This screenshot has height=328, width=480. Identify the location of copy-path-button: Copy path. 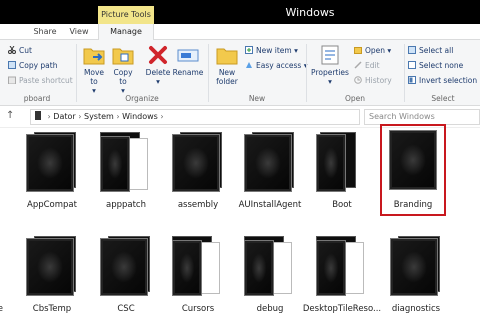
(32, 66).